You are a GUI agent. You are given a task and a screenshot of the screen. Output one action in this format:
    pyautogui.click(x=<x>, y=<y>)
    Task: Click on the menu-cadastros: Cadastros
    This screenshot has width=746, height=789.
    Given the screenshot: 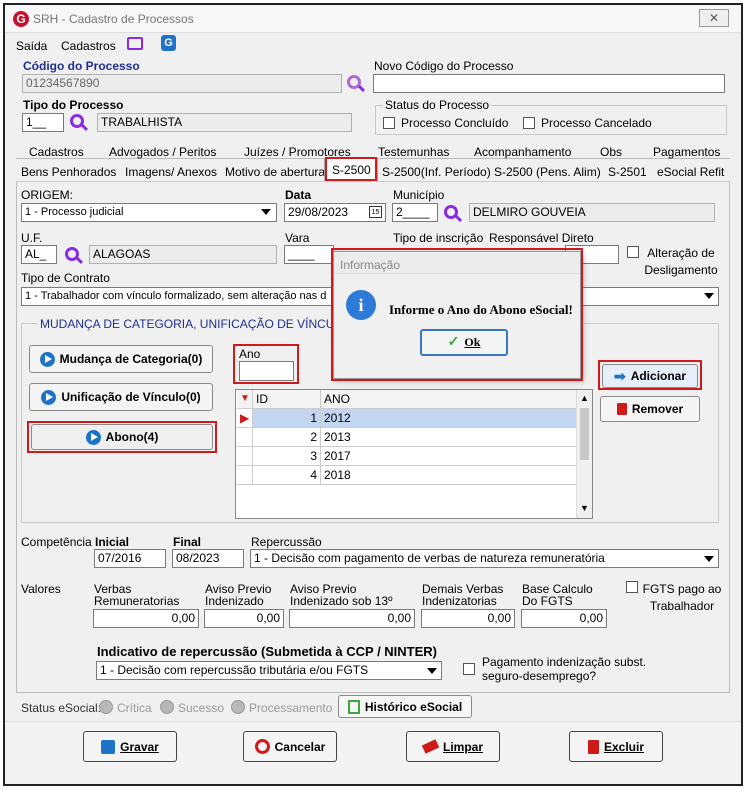 What is the action you would take?
    pyautogui.click(x=88, y=46)
    